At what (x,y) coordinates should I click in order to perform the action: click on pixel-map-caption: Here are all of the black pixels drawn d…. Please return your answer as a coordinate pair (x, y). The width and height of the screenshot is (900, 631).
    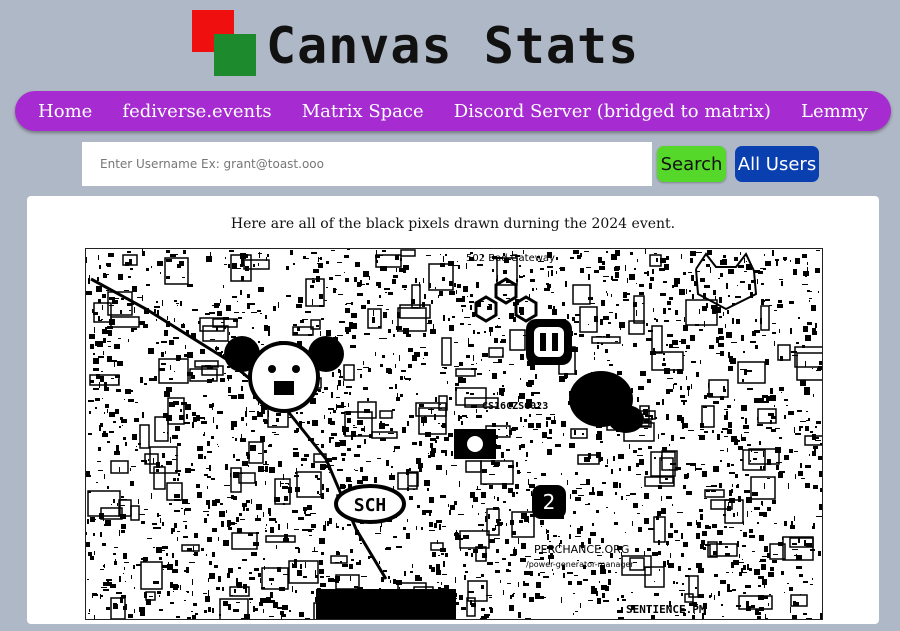
    Looking at the image, I should click on (453, 224).